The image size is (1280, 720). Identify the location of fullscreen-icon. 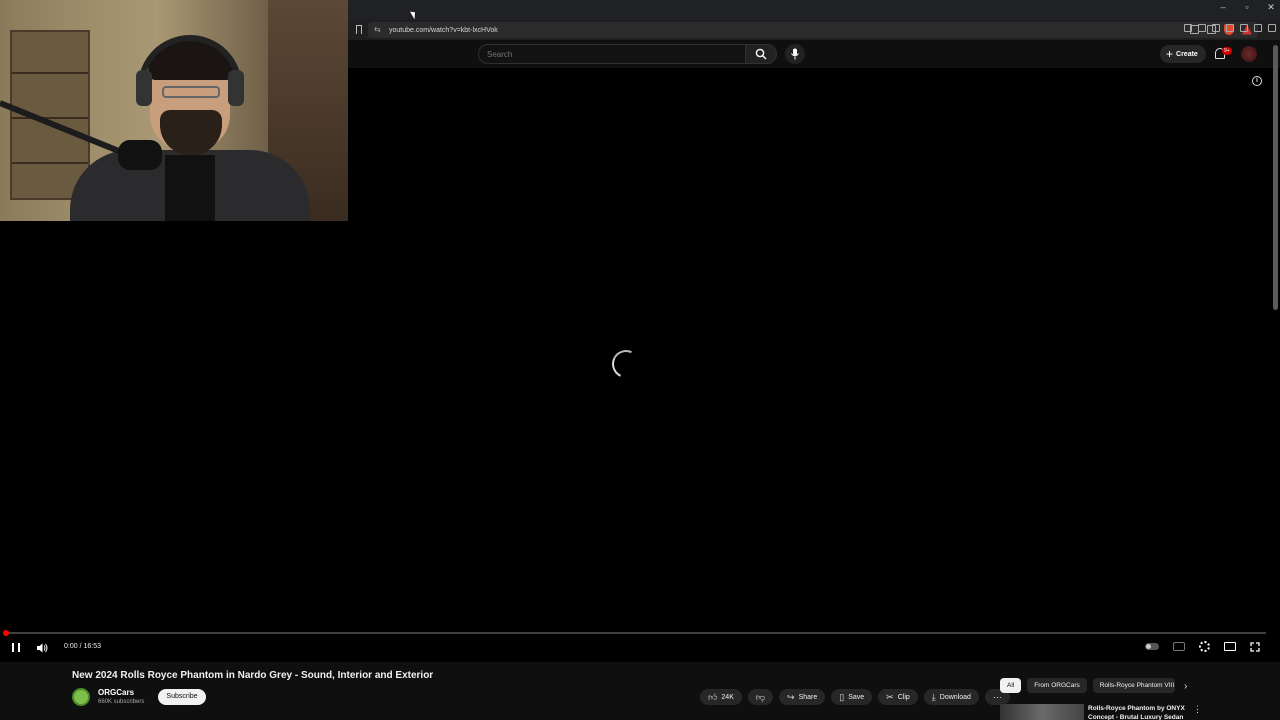
(1255, 646).